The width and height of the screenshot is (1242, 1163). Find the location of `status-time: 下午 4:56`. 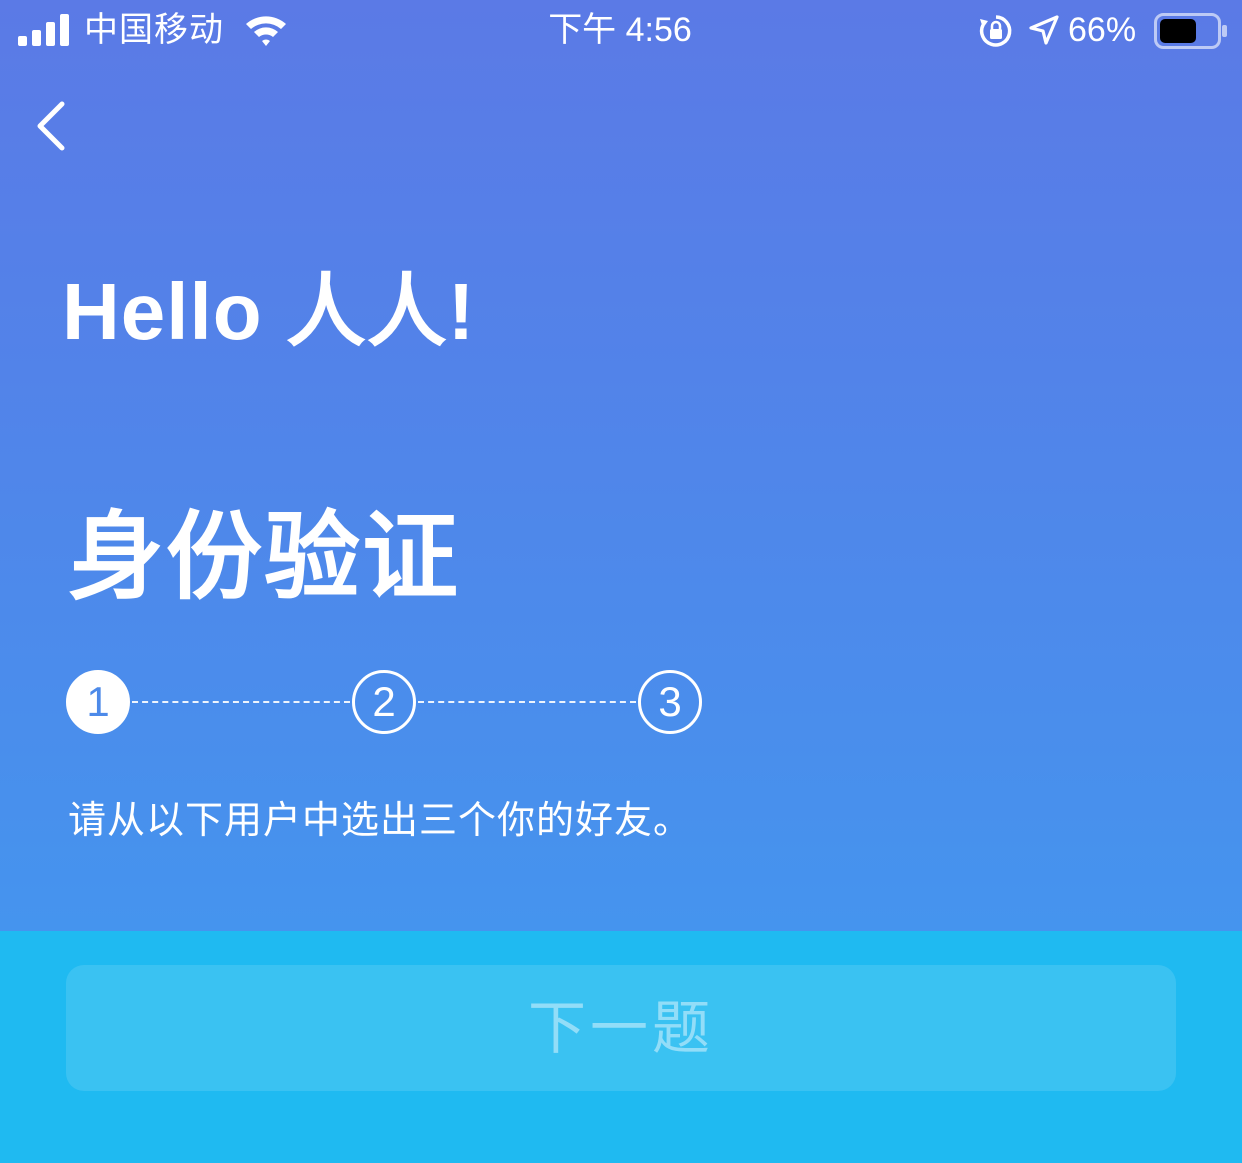

status-time: 下午 4:56 is located at coordinates (620, 30).